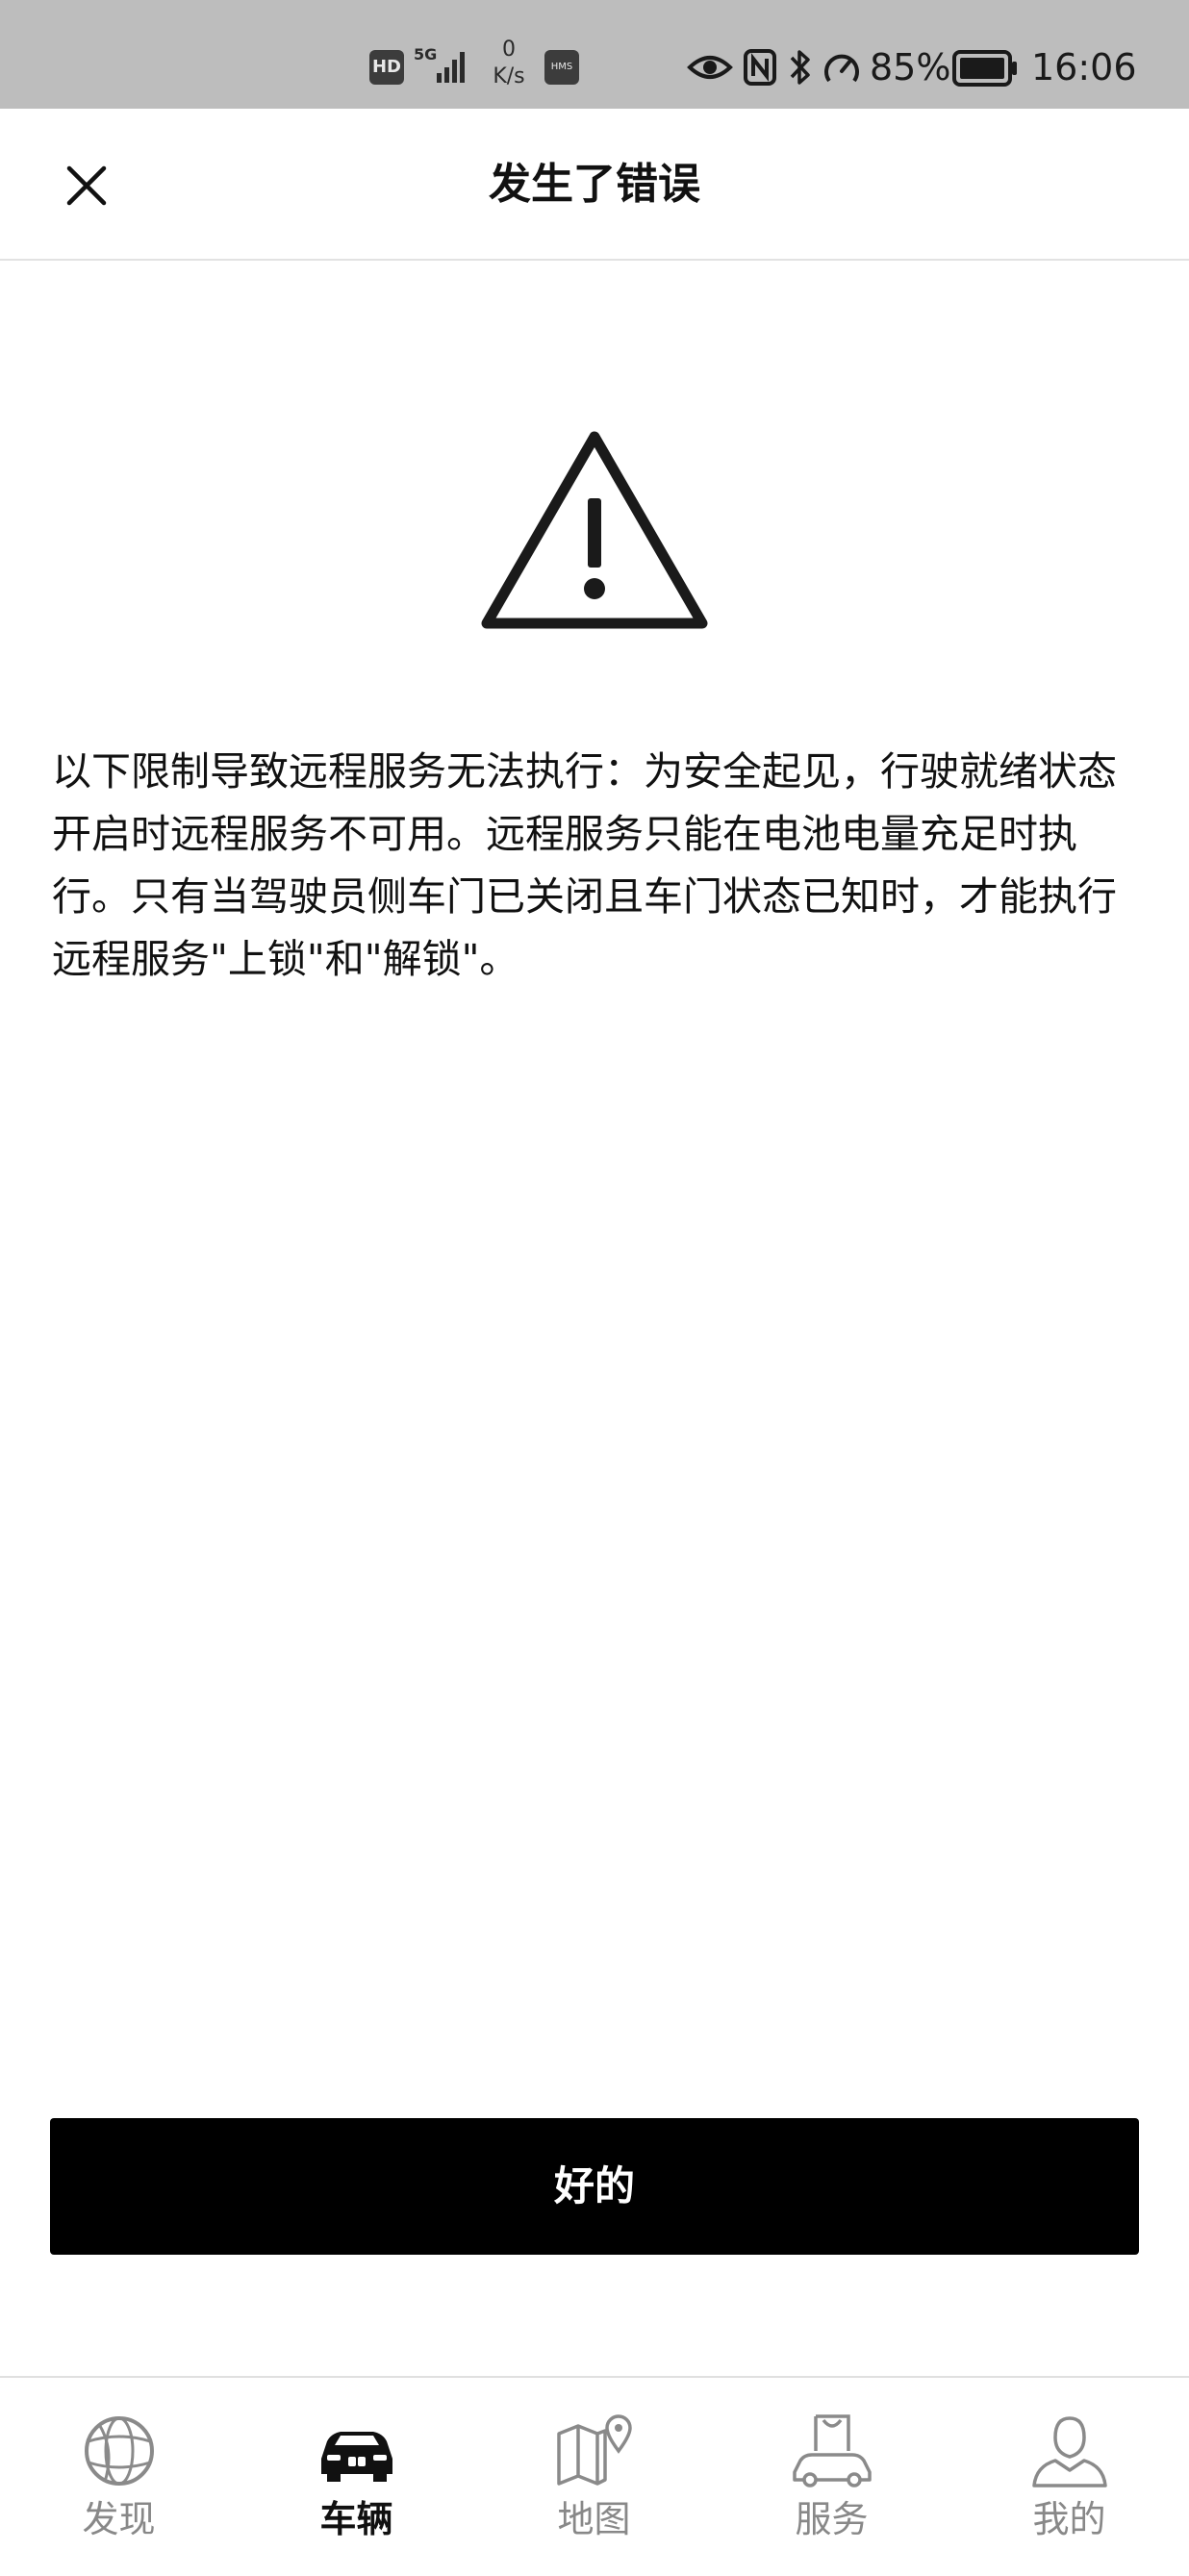 The height and width of the screenshot is (2576, 1189). I want to click on page-title: 发生了错误, so click(594, 185).